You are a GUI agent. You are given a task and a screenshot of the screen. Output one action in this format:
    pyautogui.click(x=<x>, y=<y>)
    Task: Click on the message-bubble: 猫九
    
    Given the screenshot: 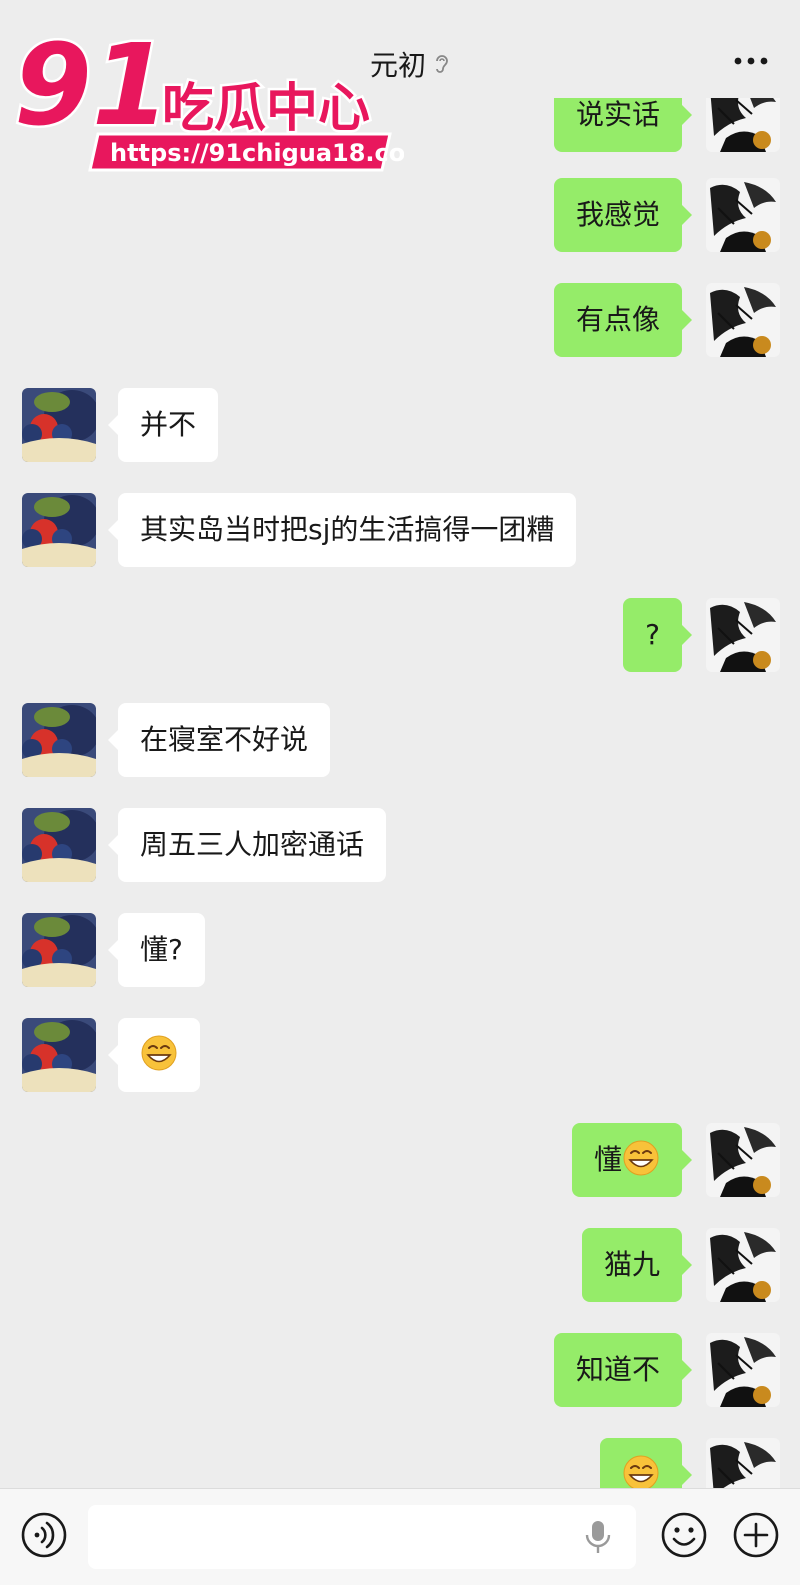 What is the action you would take?
    pyautogui.click(x=637, y=1265)
    